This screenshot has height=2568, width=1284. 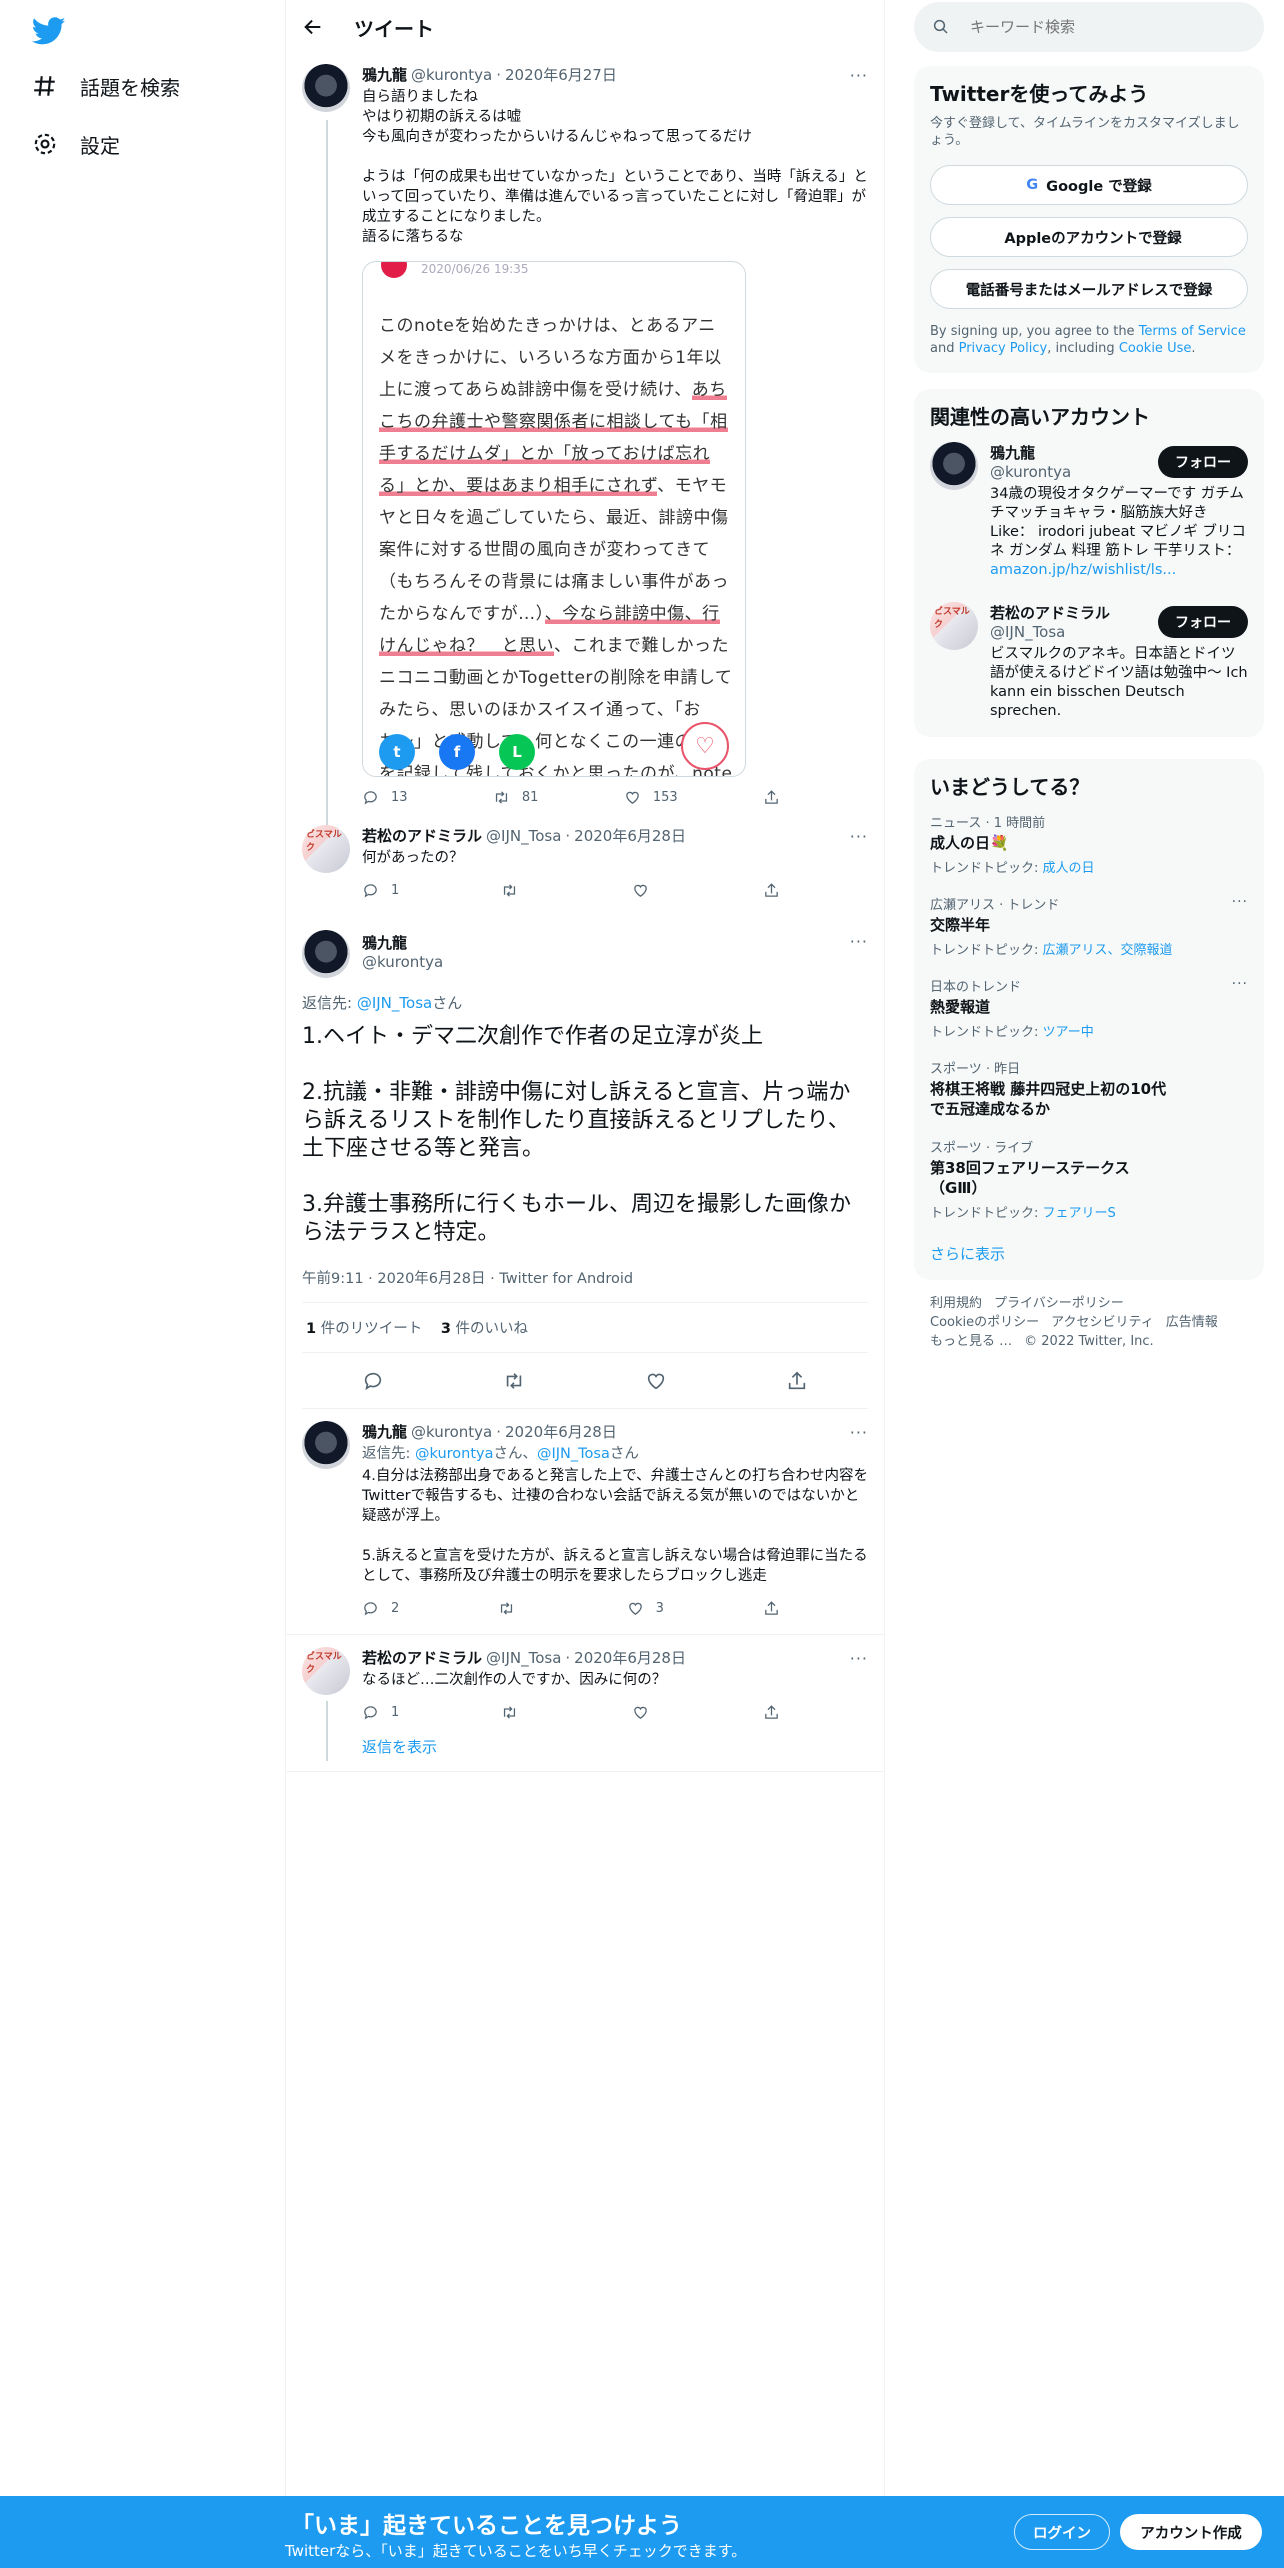 I want to click on nav-settings: 設定, so click(x=76, y=144).